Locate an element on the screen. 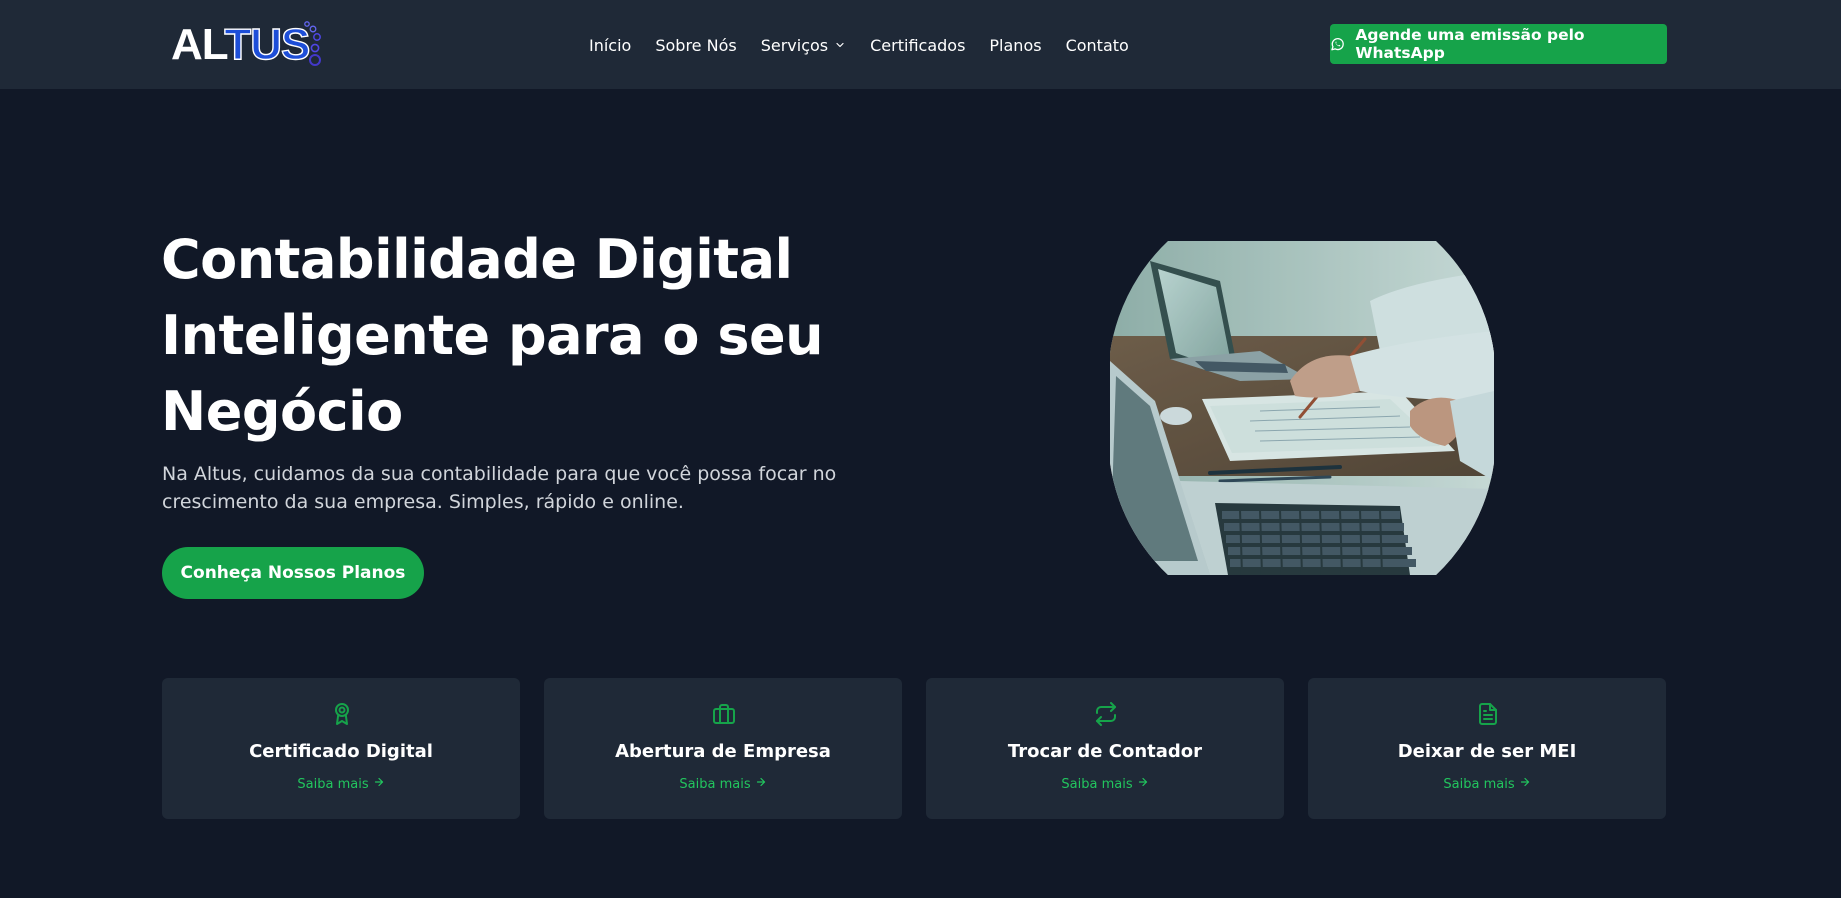 This screenshot has width=1841, height=908. altus-logo: ALTUS is located at coordinates (251, 44).